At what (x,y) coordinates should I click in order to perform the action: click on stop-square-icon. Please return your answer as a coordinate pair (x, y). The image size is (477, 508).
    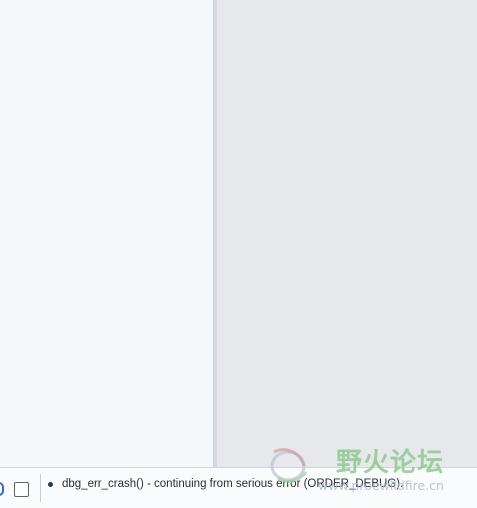
    Looking at the image, I should click on (21, 489).